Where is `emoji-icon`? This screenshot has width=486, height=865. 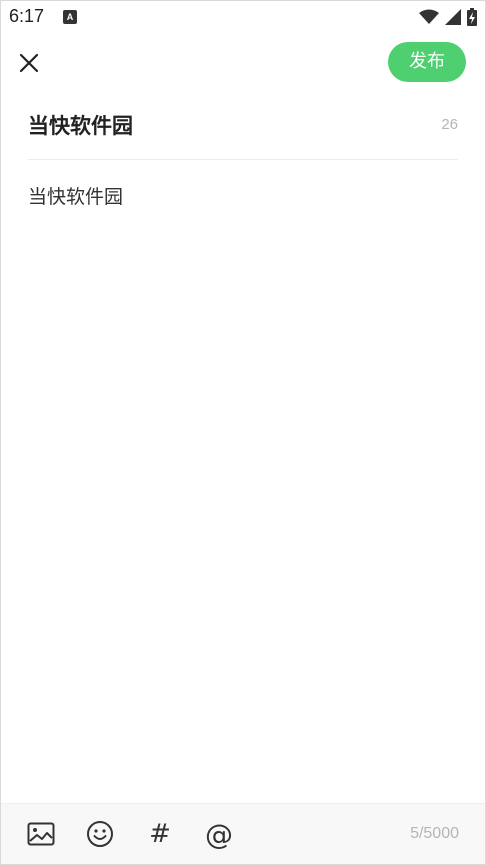
emoji-icon is located at coordinates (100, 834).